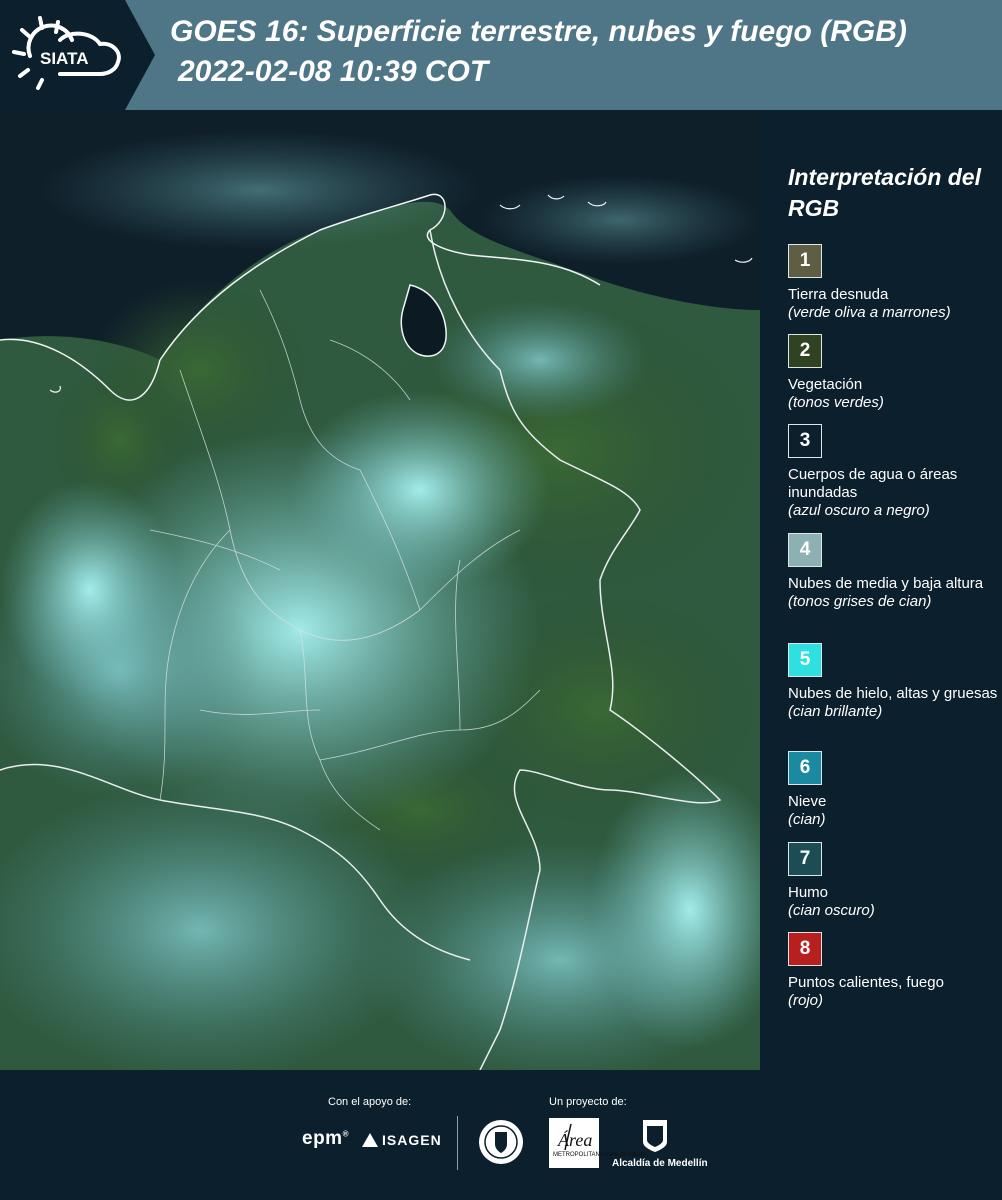  I want to click on legend-item-note: (tonos verdes), so click(836, 402).